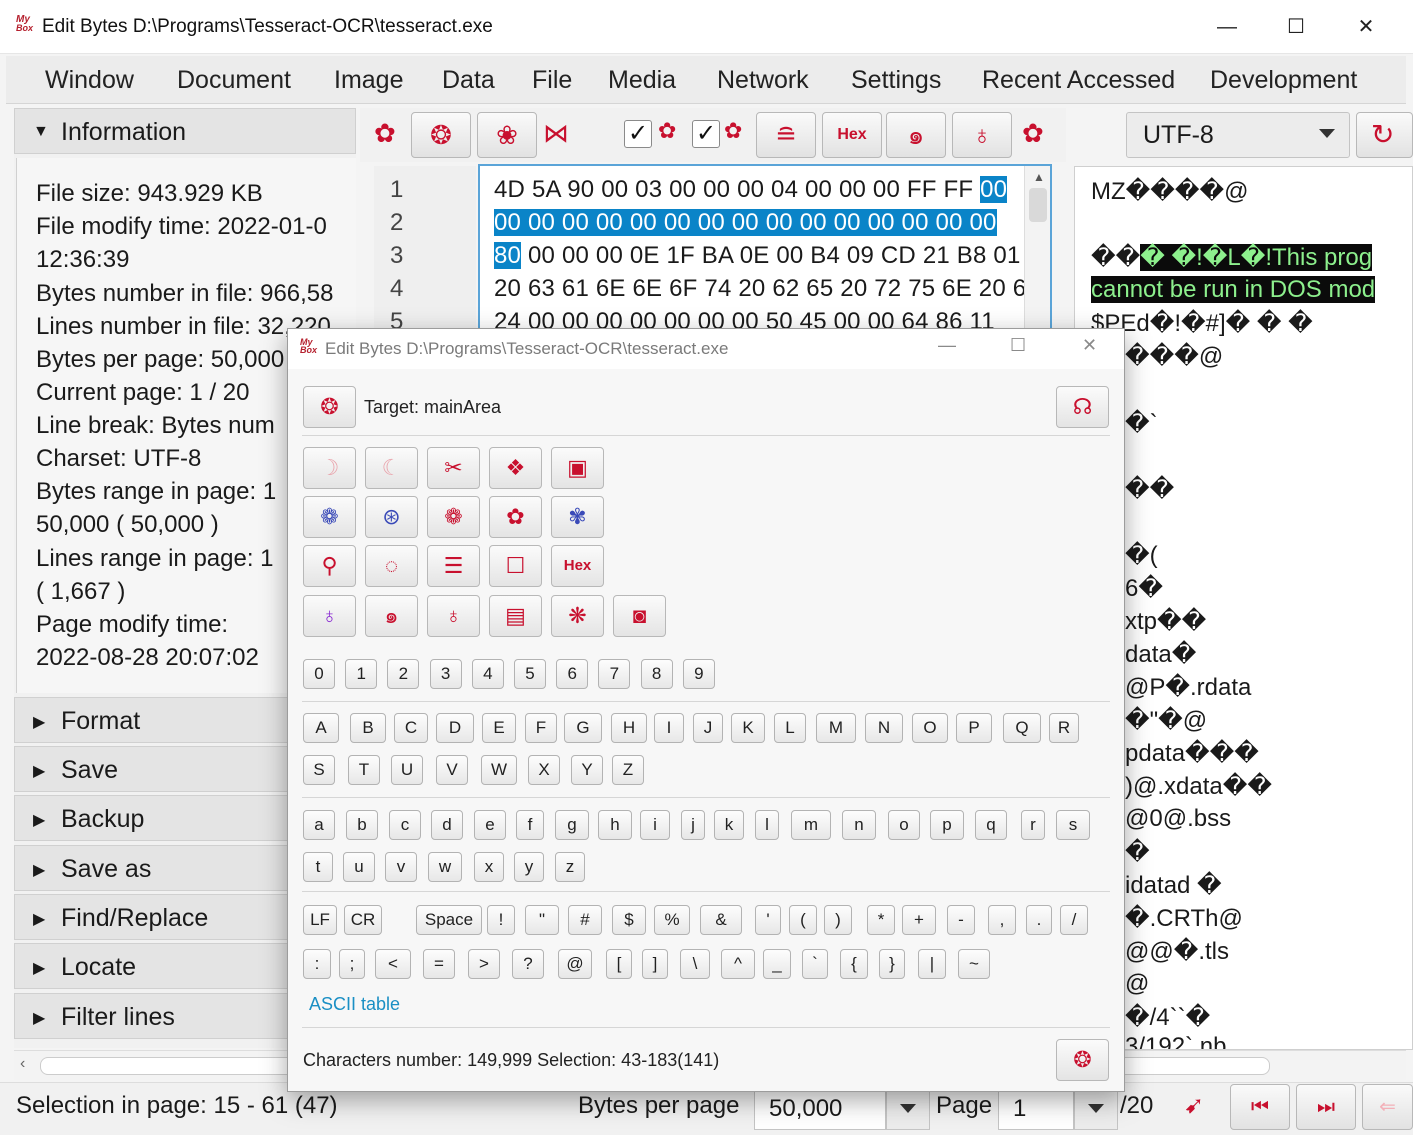 This screenshot has width=1413, height=1135. I want to click on hex-vertical-scrollbar: ▲, so click(1037, 254).